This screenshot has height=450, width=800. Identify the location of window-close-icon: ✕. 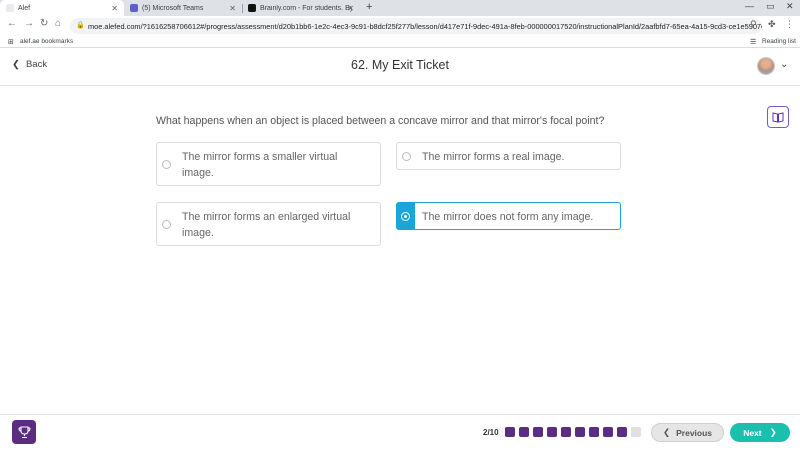
(790, 6).